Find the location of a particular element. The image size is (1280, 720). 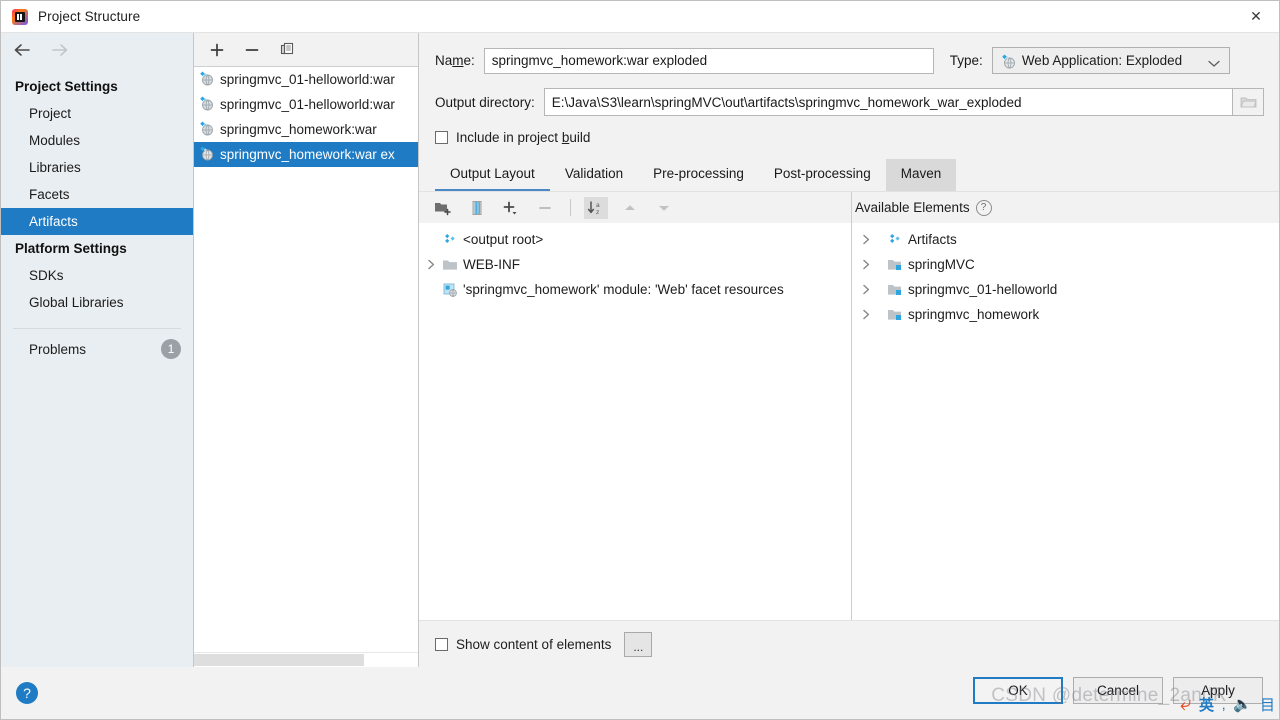

arrow-left-icon is located at coordinates (22, 50).